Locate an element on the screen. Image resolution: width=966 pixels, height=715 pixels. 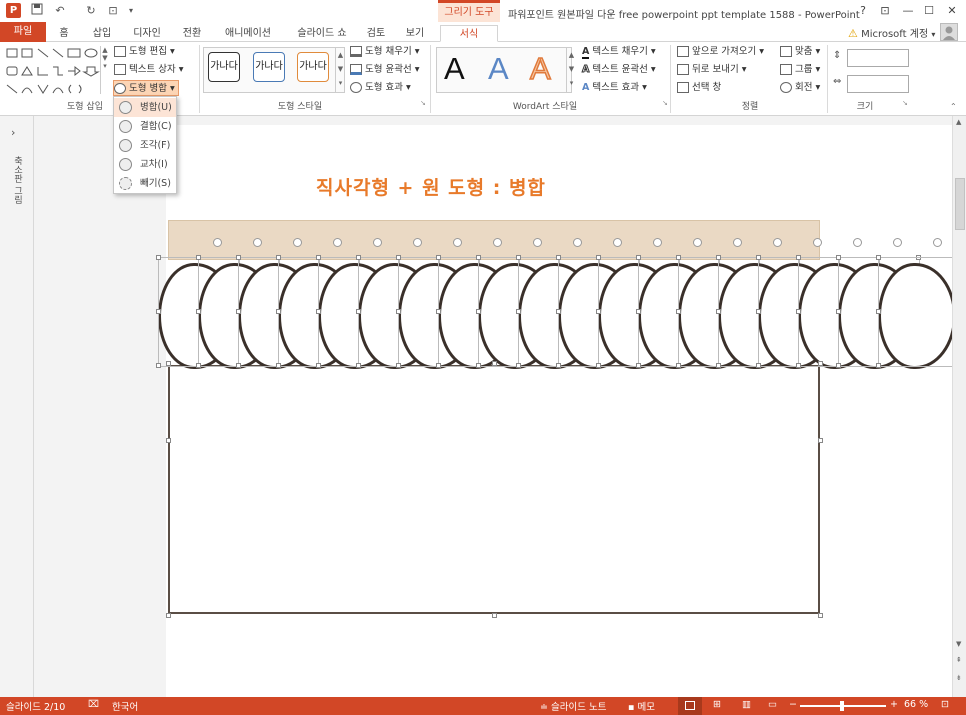
vertical-scrollbar: ▲ ▼ ⇞ ⇟ is located at coordinates (959, 406).